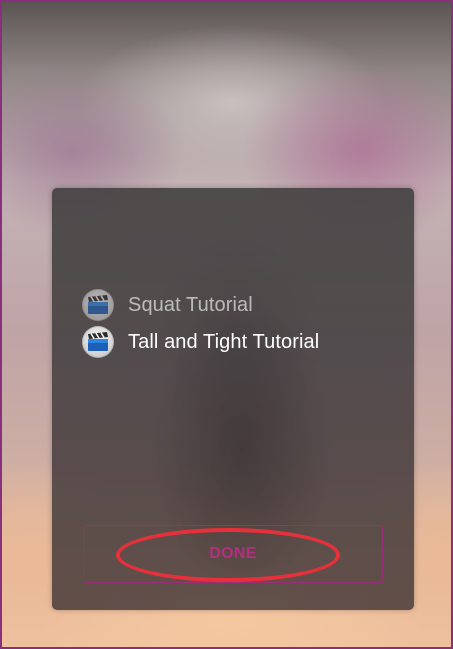  I want to click on done-button: DONE, so click(233, 554).